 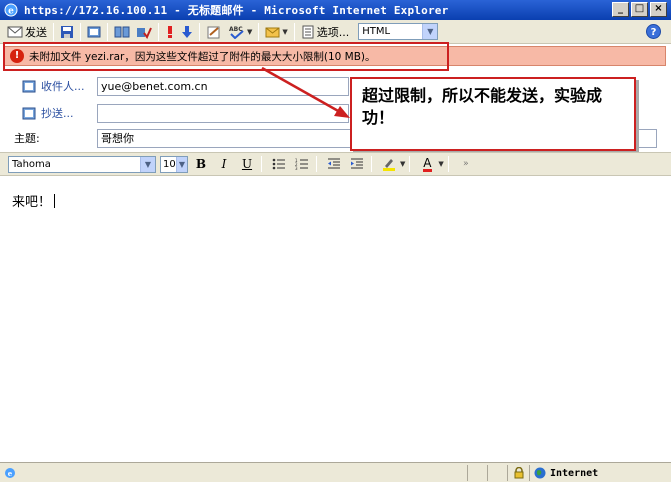 I want to click on numbered-list-icon: 1 2 3, so click(x=301, y=164).